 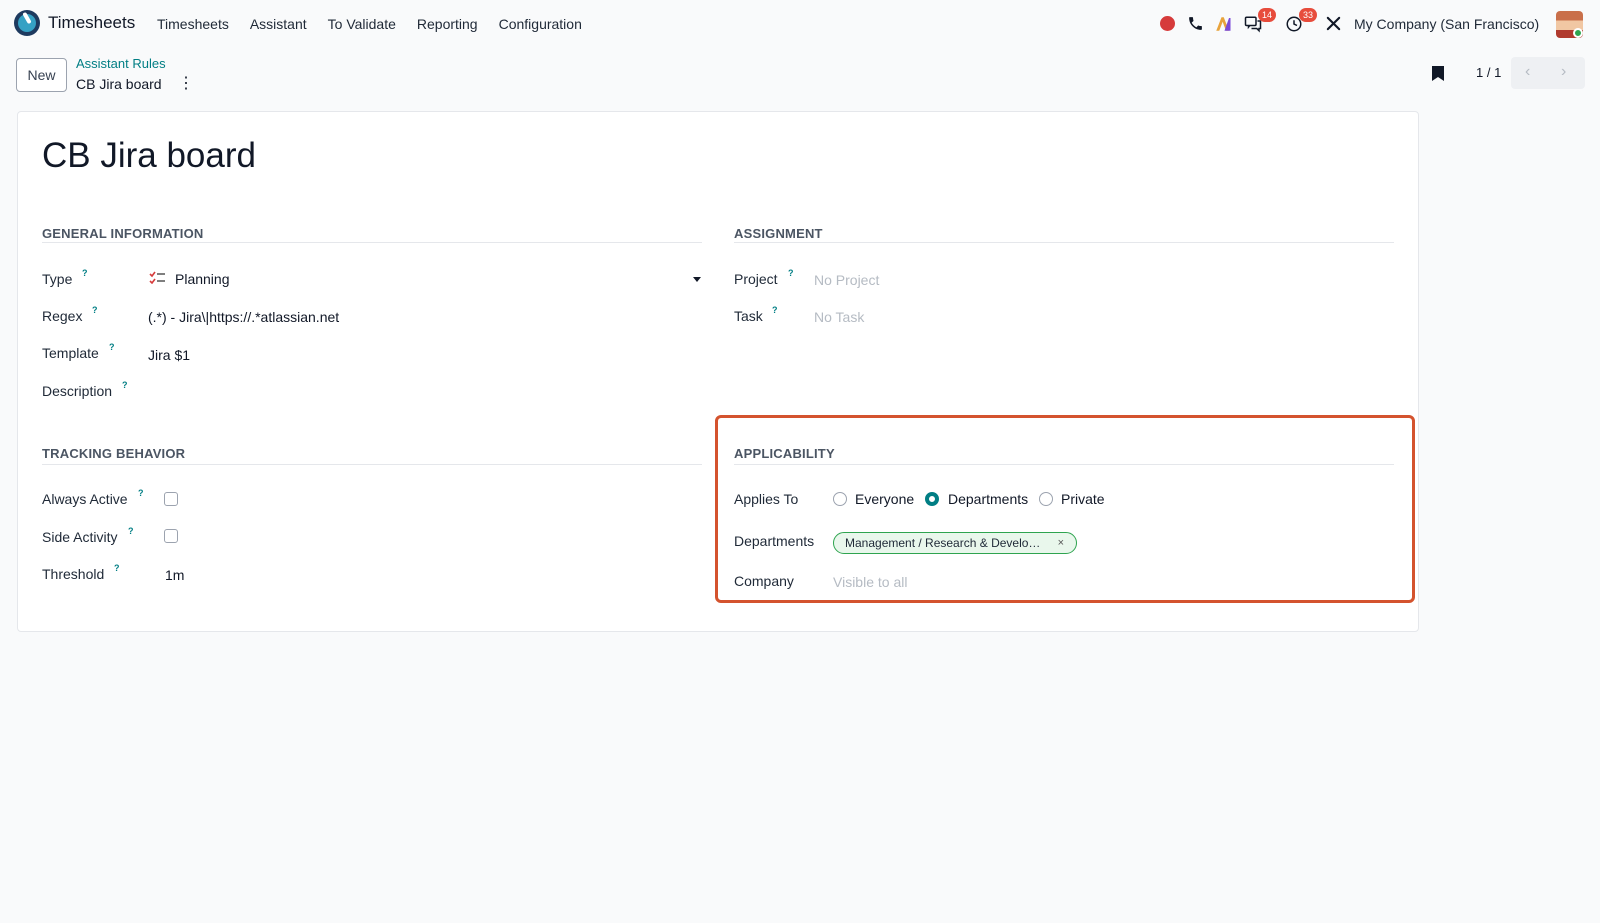 I want to click on assignment-heading: ASSIGNMENT, so click(x=778, y=233).